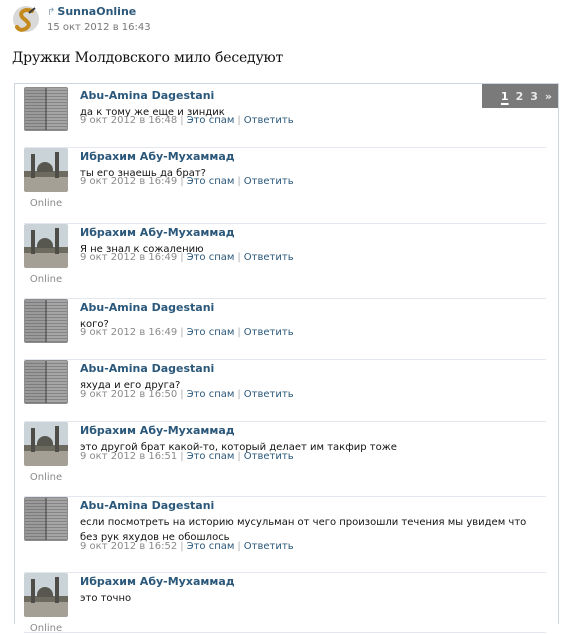  I want to click on post-date: 15 окт 2012 в 16:43, so click(99, 27).